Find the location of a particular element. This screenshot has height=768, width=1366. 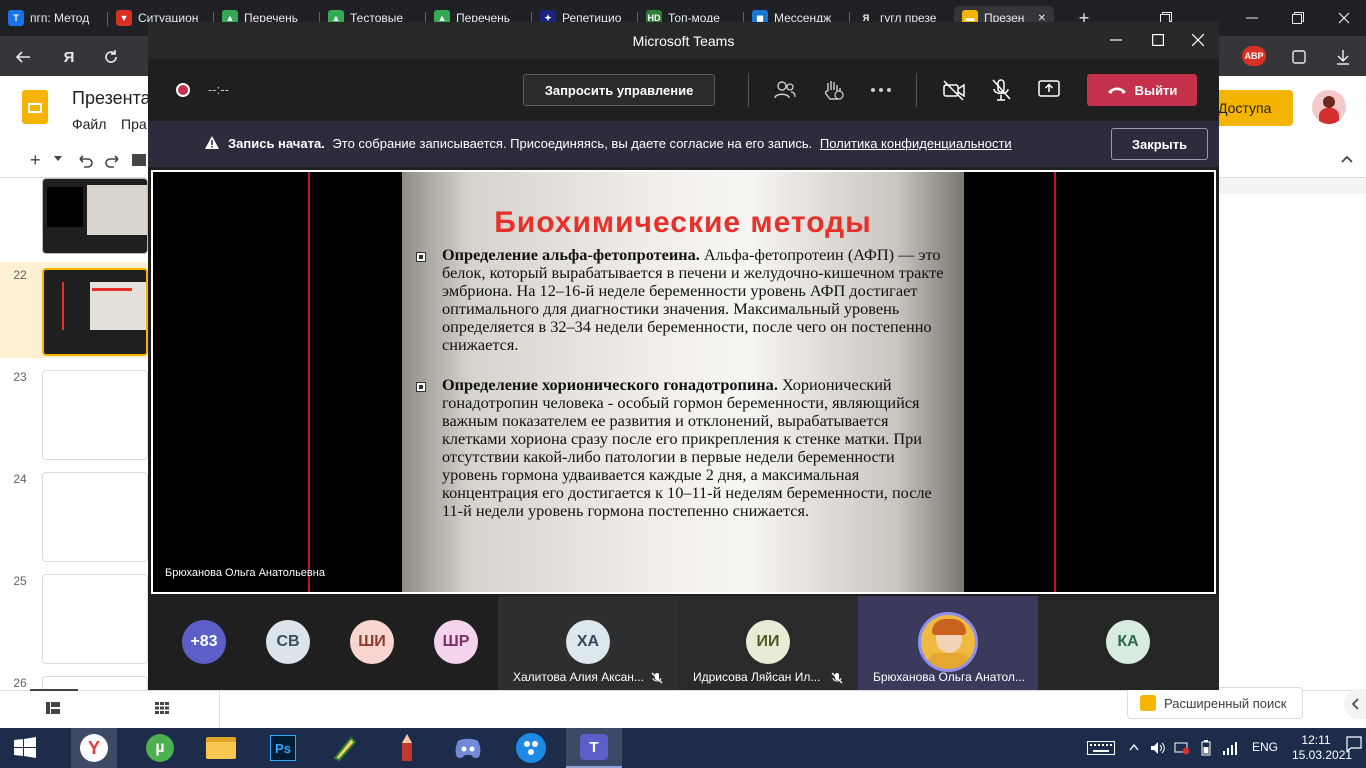

chevron-down-icon is located at coordinates (58, 158).